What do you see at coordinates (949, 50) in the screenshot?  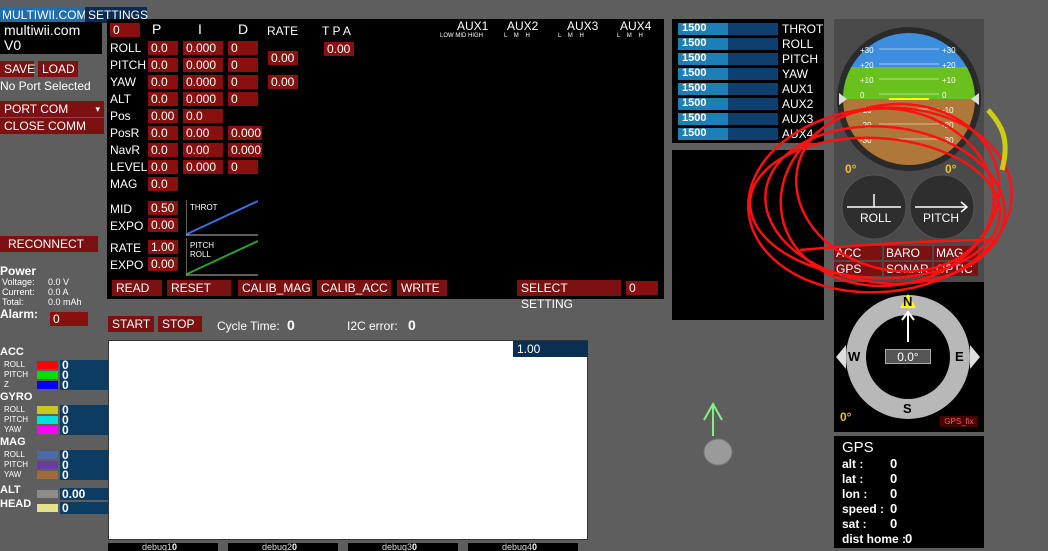 I see `horizon-tick-right: +30` at bounding box center [949, 50].